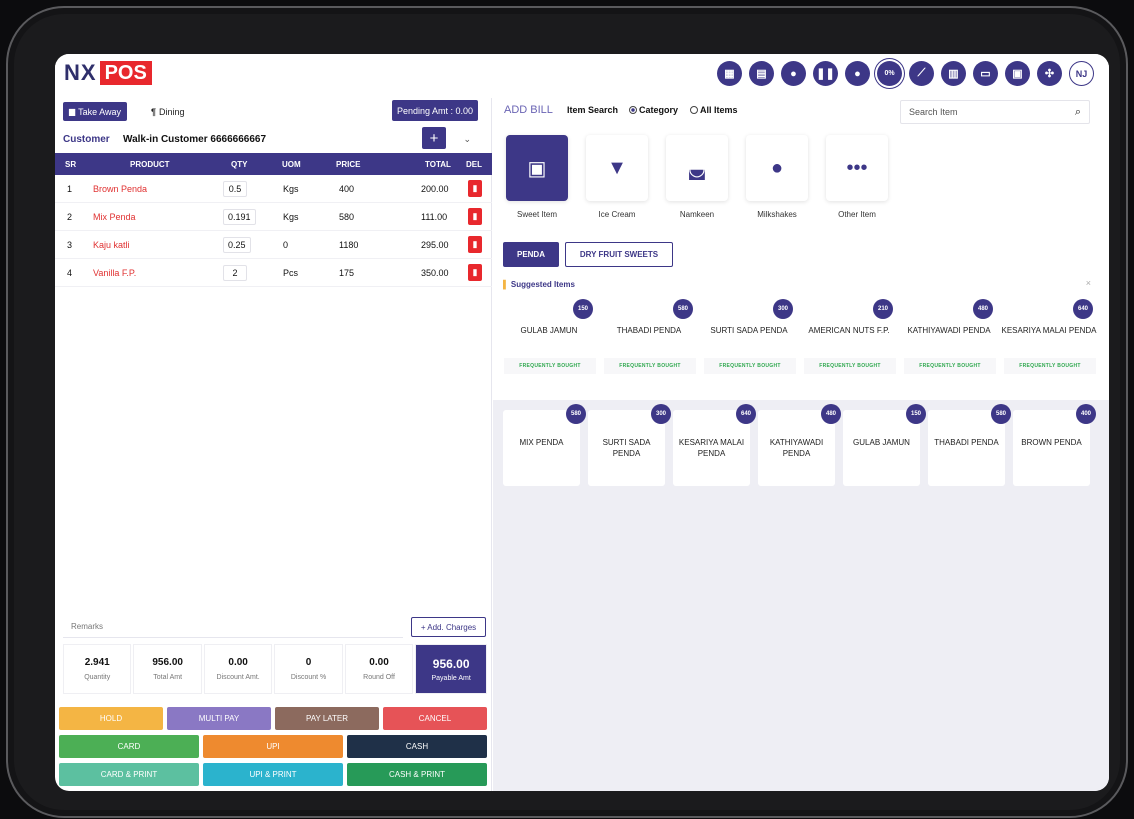 This screenshot has width=1134, height=819. I want to click on add-bill-title: ADD BILL, so click(528, 110).